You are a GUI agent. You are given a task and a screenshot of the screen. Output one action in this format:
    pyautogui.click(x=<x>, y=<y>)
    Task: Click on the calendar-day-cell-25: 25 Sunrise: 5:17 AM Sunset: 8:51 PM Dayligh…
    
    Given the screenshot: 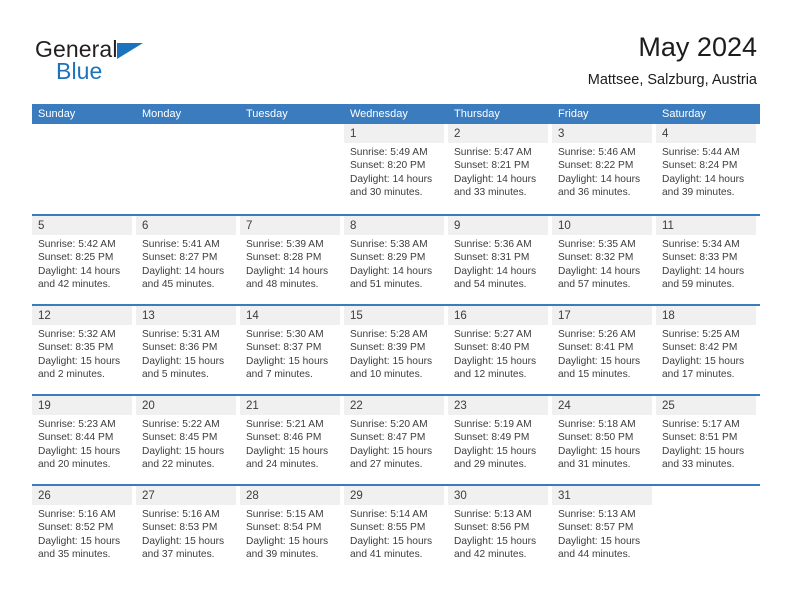 What is the action you would take?
    pyautogui.click(x=708, y=440)
    